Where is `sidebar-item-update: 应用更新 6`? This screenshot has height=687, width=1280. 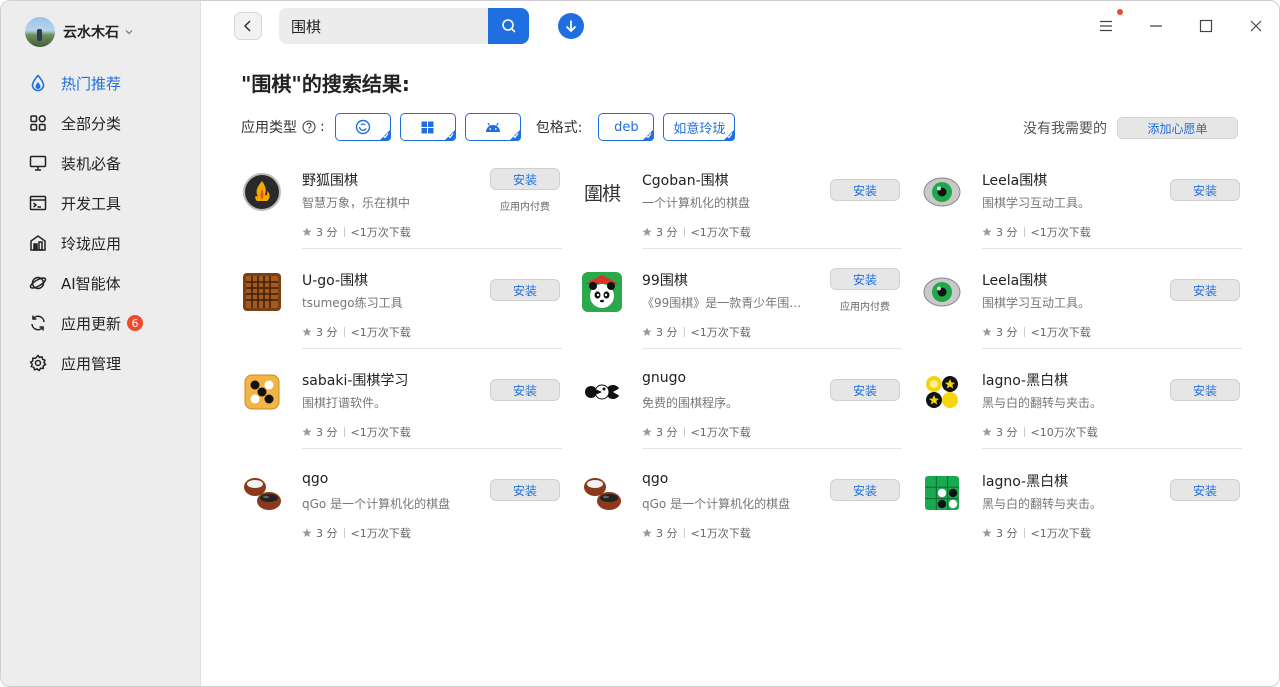 sidebar-item-update: 应用更新 6 is located at coordinates (101, 323).